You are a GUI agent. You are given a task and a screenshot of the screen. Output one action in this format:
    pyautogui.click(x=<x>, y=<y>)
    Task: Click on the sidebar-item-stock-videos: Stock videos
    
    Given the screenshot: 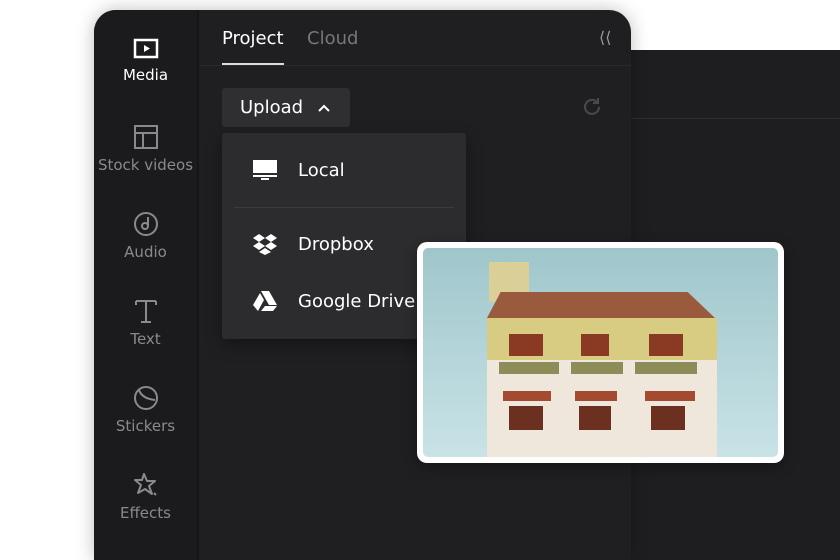 What is the action you would take?
    pyautogui.click(x=145, y=149)
    